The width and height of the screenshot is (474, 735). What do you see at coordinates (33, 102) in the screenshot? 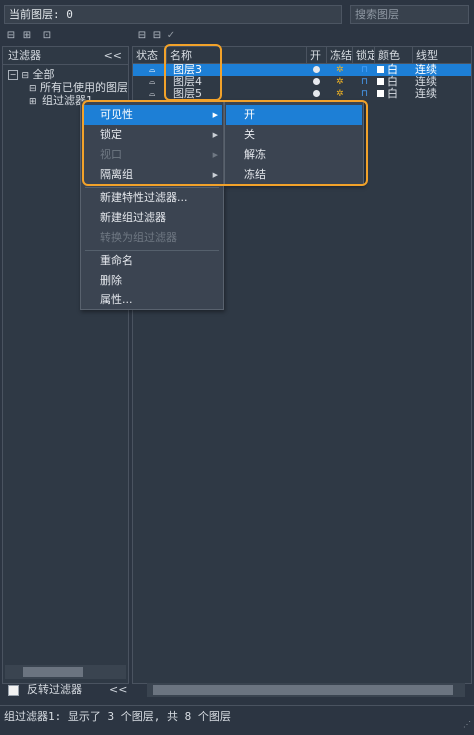
I see `group-filter-icon: ⊞` at bounding box center [33, 102].